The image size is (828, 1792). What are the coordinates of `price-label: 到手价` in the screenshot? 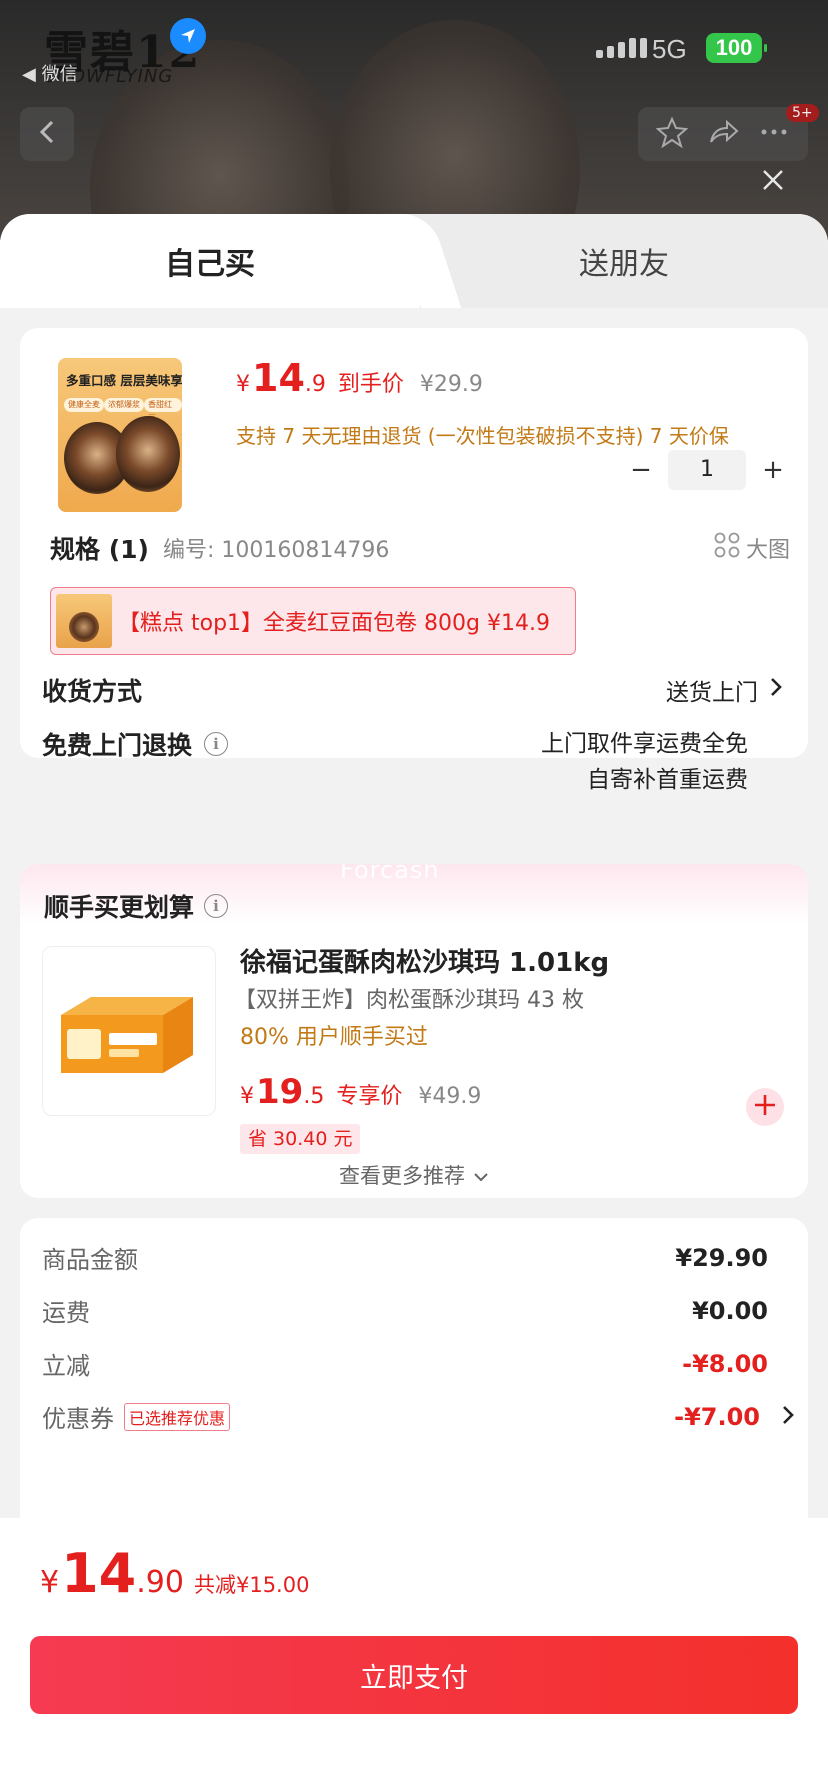 It's located at (370, 384).